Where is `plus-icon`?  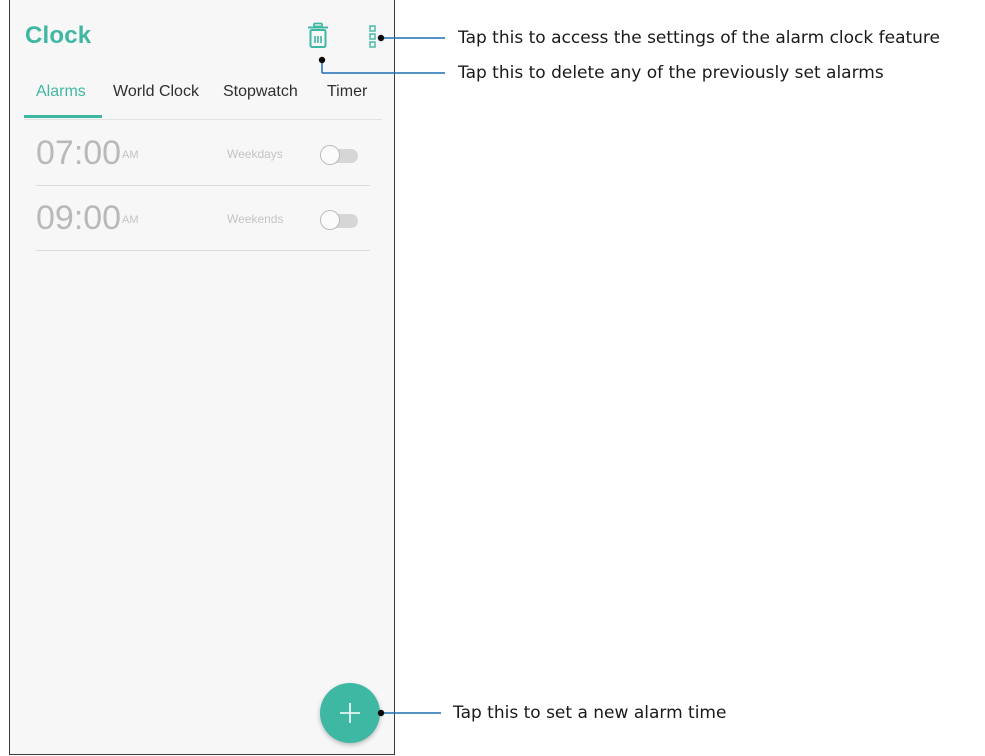 plus-icon is located at coordinates (350, 713).